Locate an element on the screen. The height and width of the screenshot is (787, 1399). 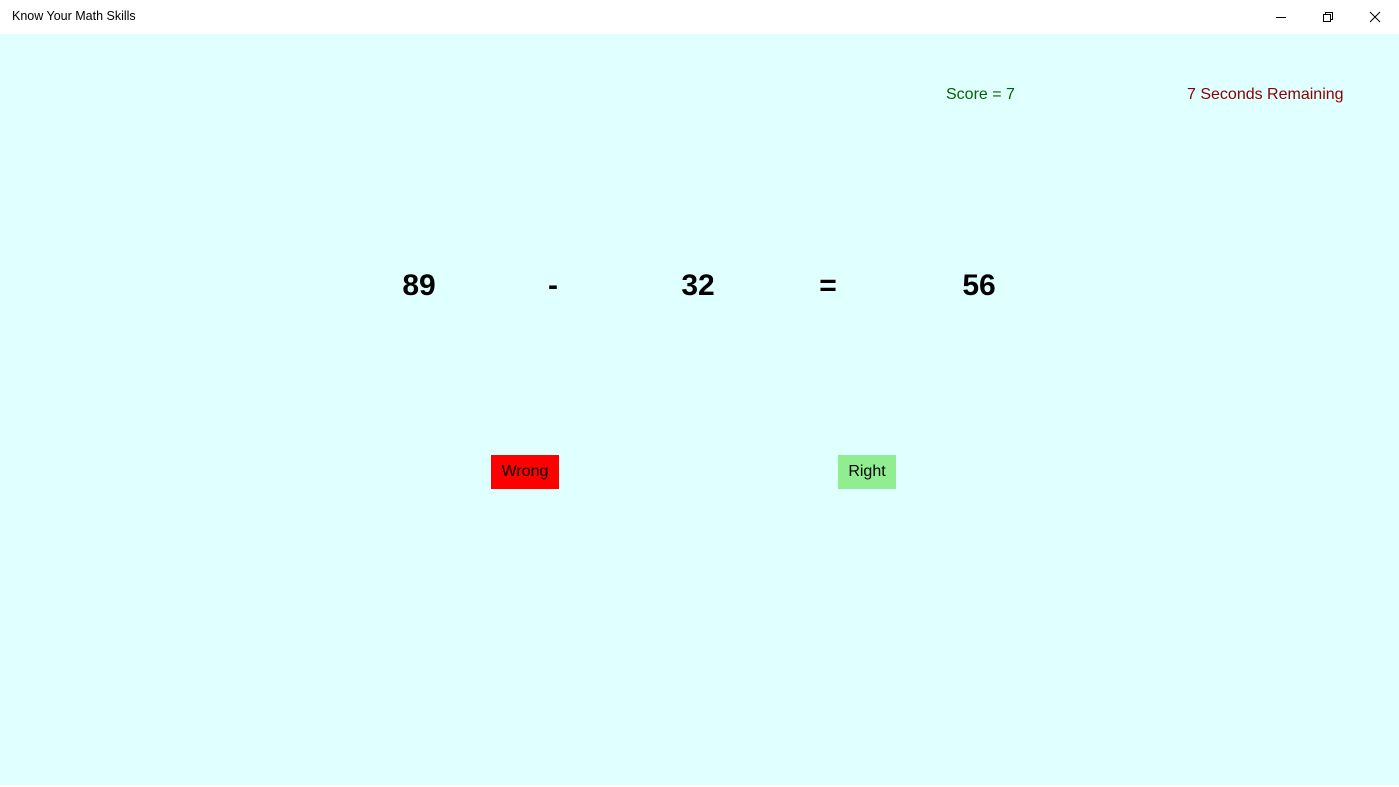
window-title: Know Your Math Skills is located at coordinates (74, 16).